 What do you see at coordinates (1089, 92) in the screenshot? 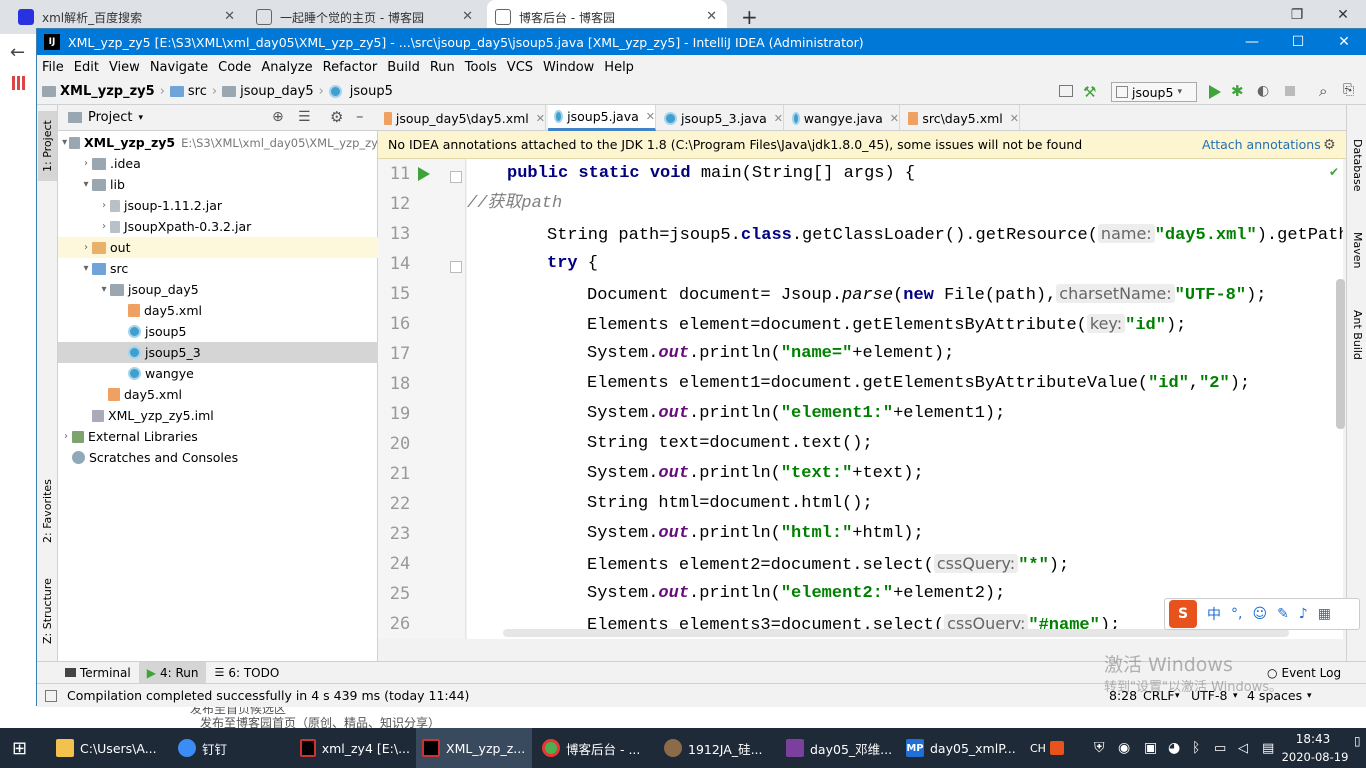
I see `build-hammer-icon: ⚒` at bounding box center [1089, 92].